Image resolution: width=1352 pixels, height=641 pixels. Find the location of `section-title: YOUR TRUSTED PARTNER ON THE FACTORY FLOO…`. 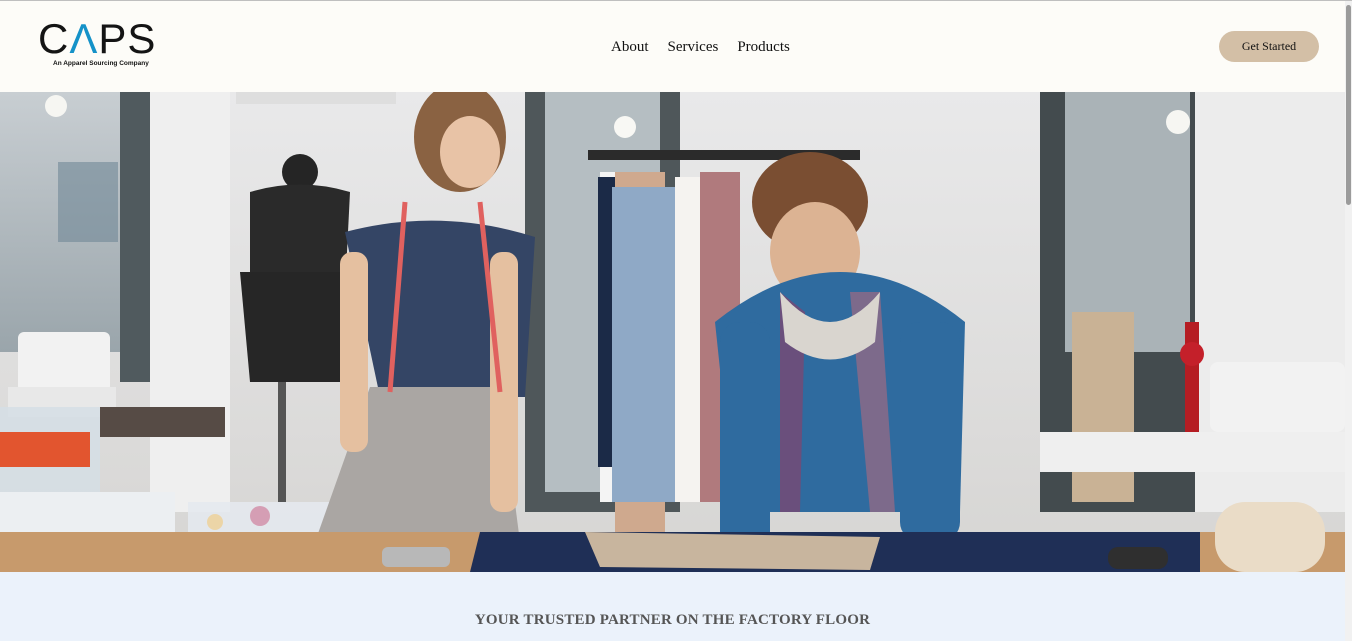

section-title: YOUR TRUSTED PARTNER ON THE FACTORY FLOO… is located at coordinates (672, 620).